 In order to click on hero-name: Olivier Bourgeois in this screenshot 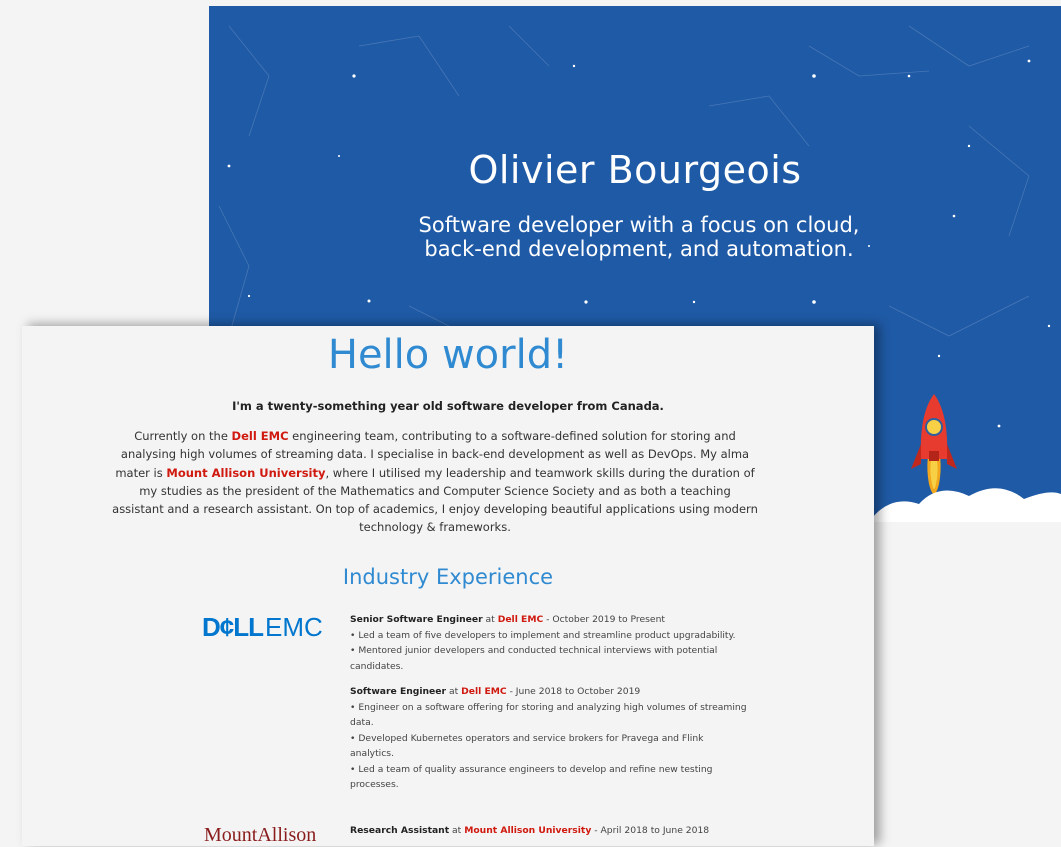, I will do `click(635, 170)`.